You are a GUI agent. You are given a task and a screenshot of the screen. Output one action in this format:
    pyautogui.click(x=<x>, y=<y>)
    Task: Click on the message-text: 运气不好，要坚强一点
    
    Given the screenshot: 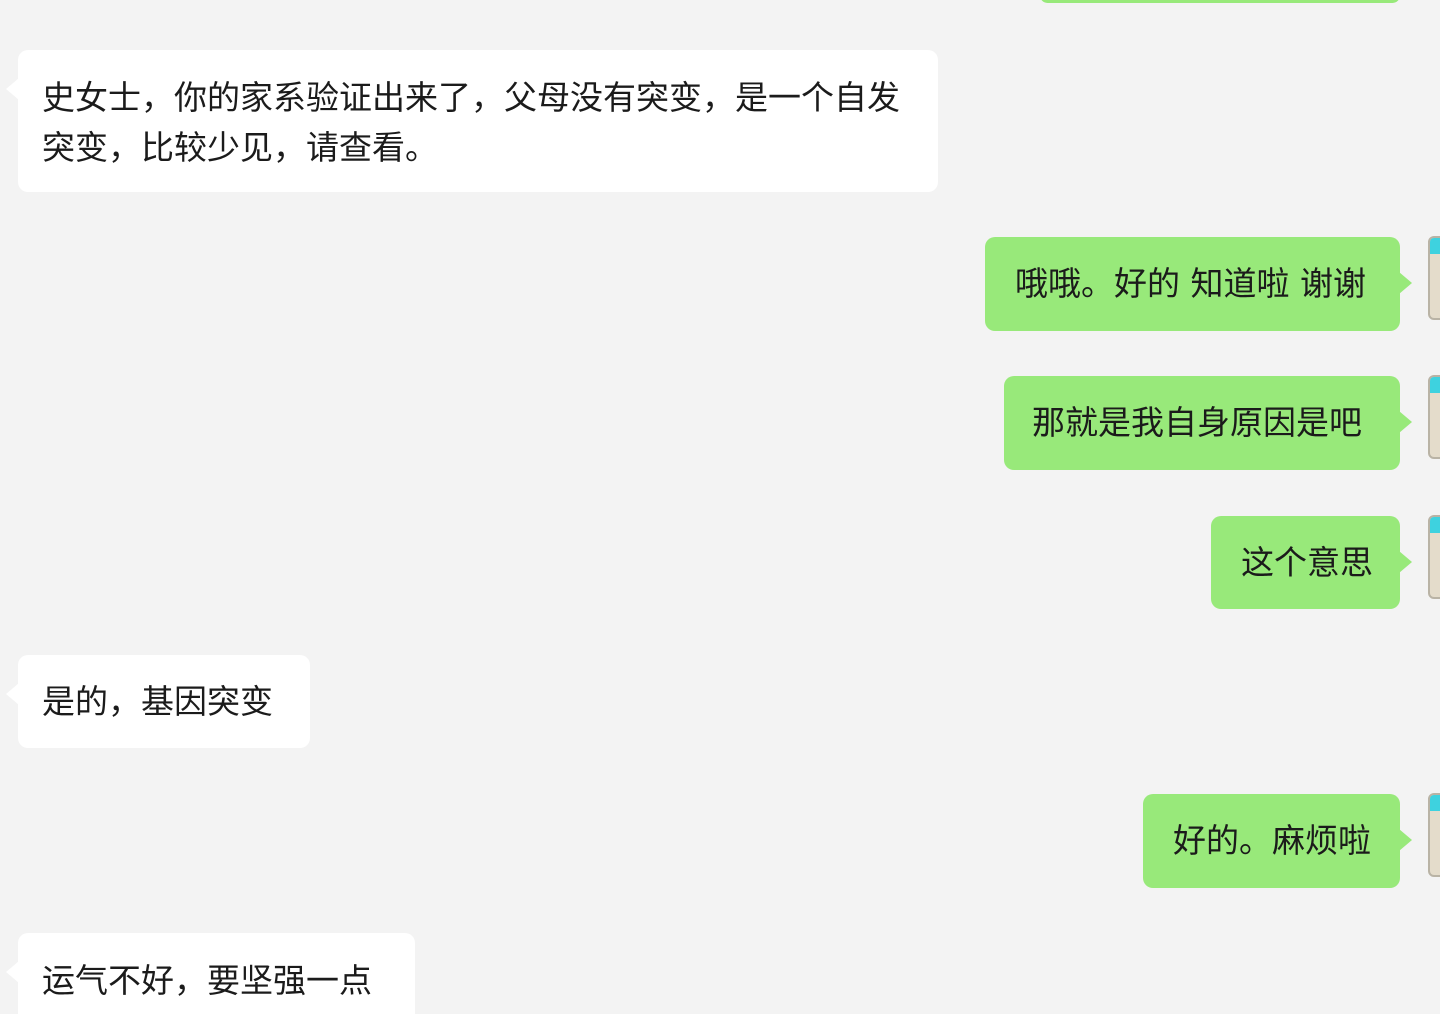 What is the action you would take?
    pyautogui.click(x=207, y=980)
    